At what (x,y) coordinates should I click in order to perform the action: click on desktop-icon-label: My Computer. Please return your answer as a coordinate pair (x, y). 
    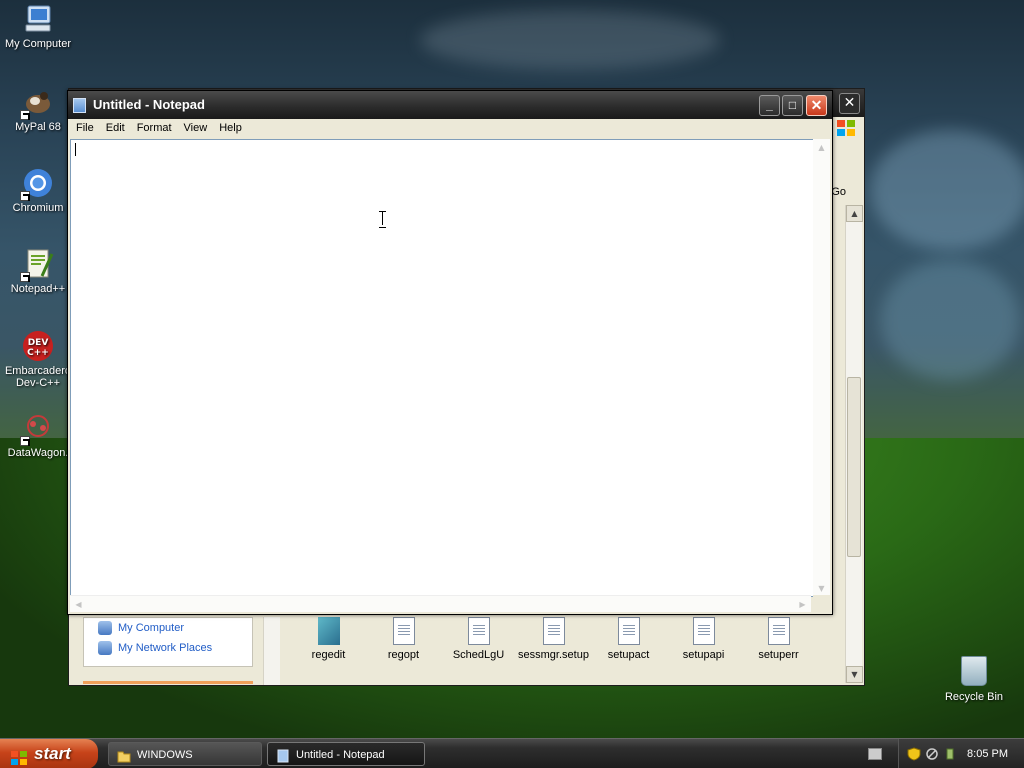
    Looking at the image, I should click on (38, 44).